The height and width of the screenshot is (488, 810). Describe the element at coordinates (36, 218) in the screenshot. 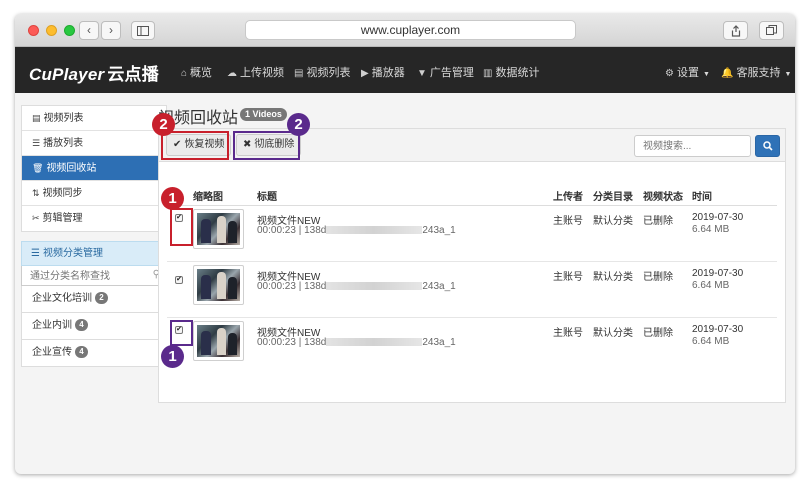

I see `scissors-icon: ✂` at that location.